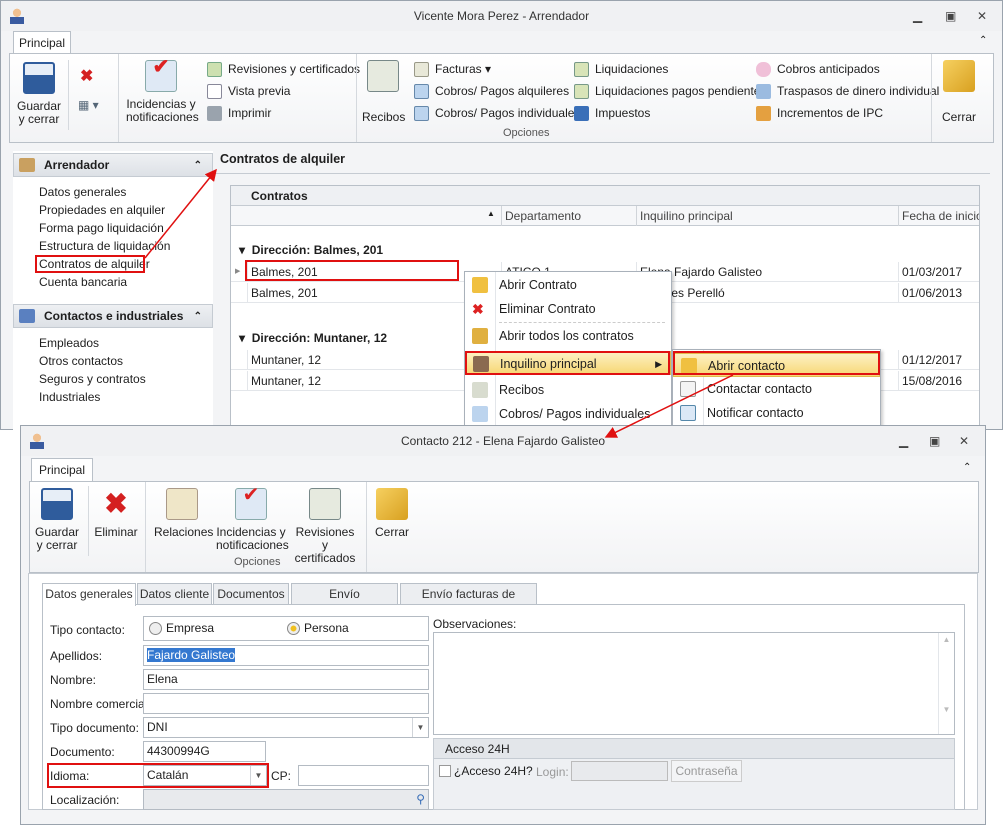 This screenshot has height=825, width=1003. What do you see at coordinates (180, 213) in the screenshot?
I see `arrow-to-content` at bounding box center [180, 213].